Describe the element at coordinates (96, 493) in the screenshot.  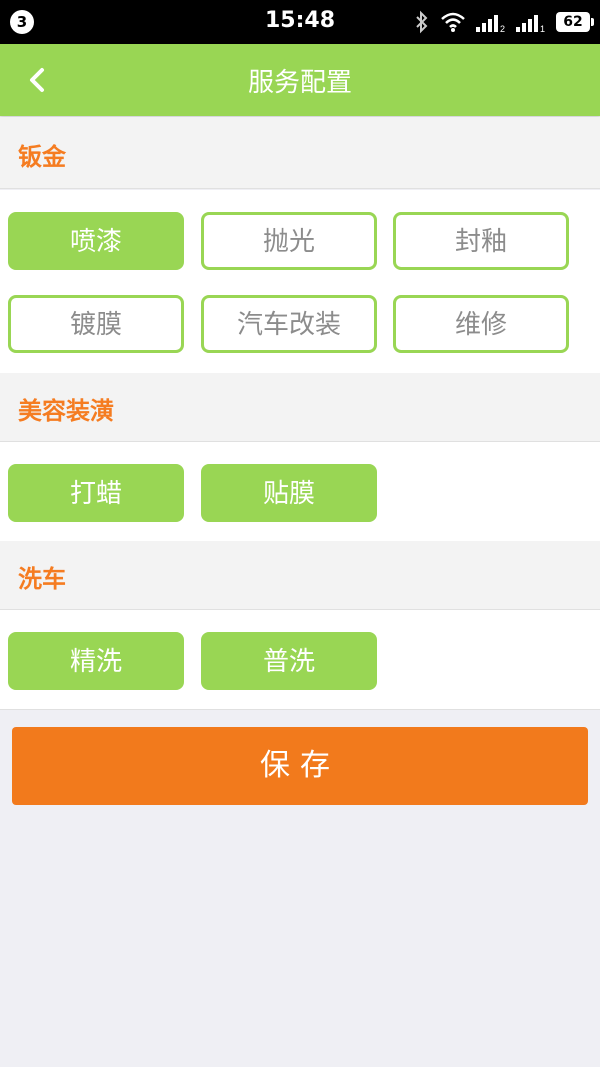
I see `option-chip-wax: 打蜡` at that location.